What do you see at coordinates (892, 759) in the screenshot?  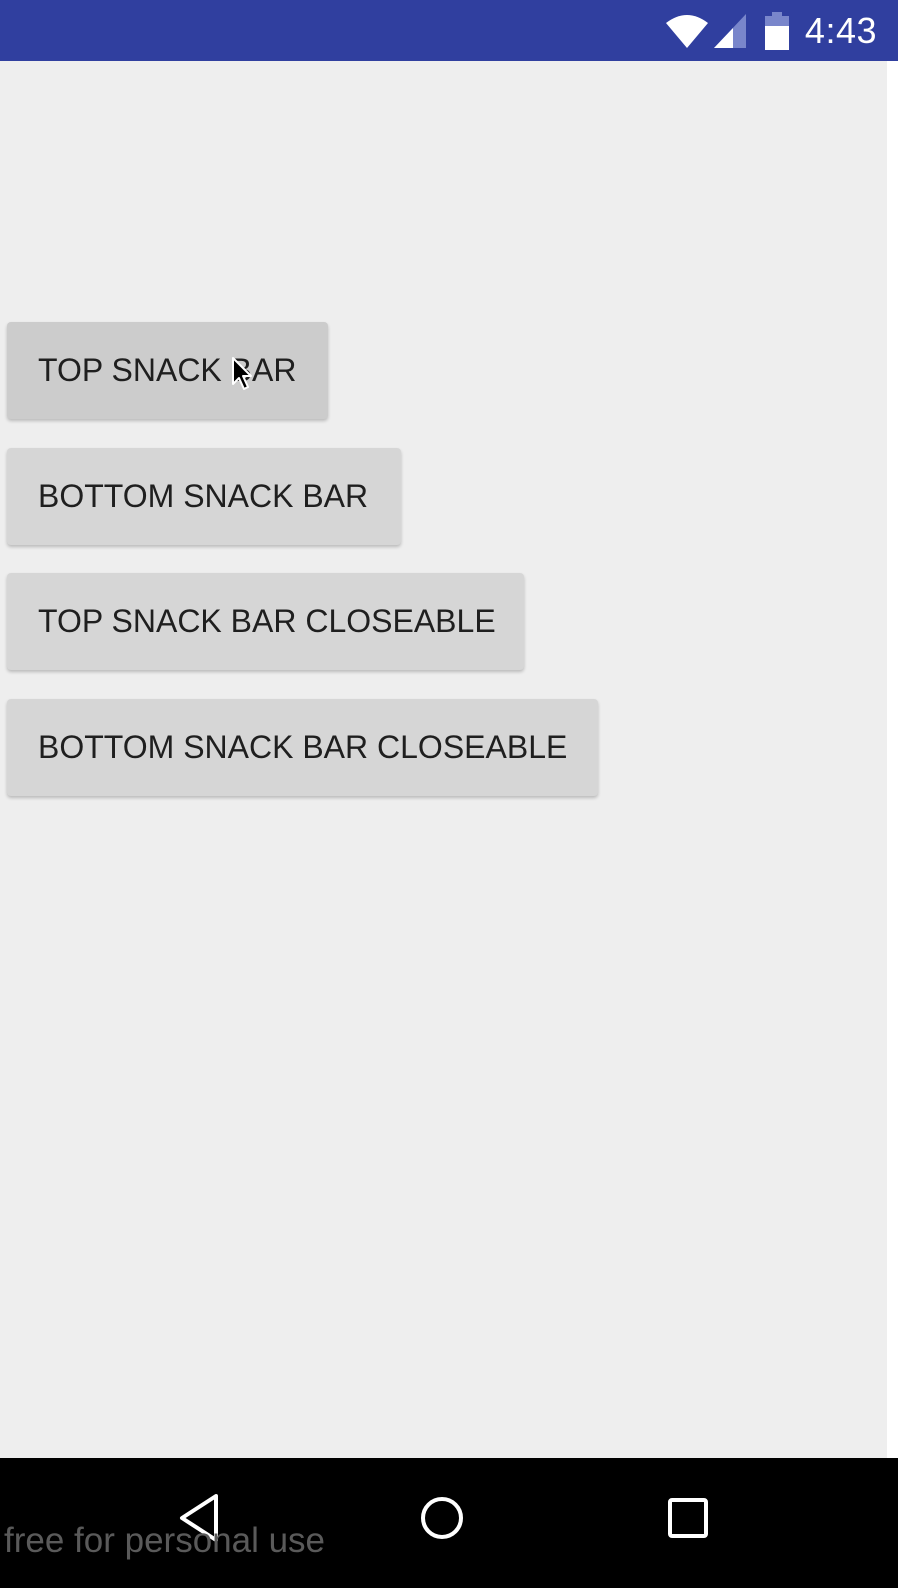 I see `scrollbar-edge` at bounding box center [892, 759].